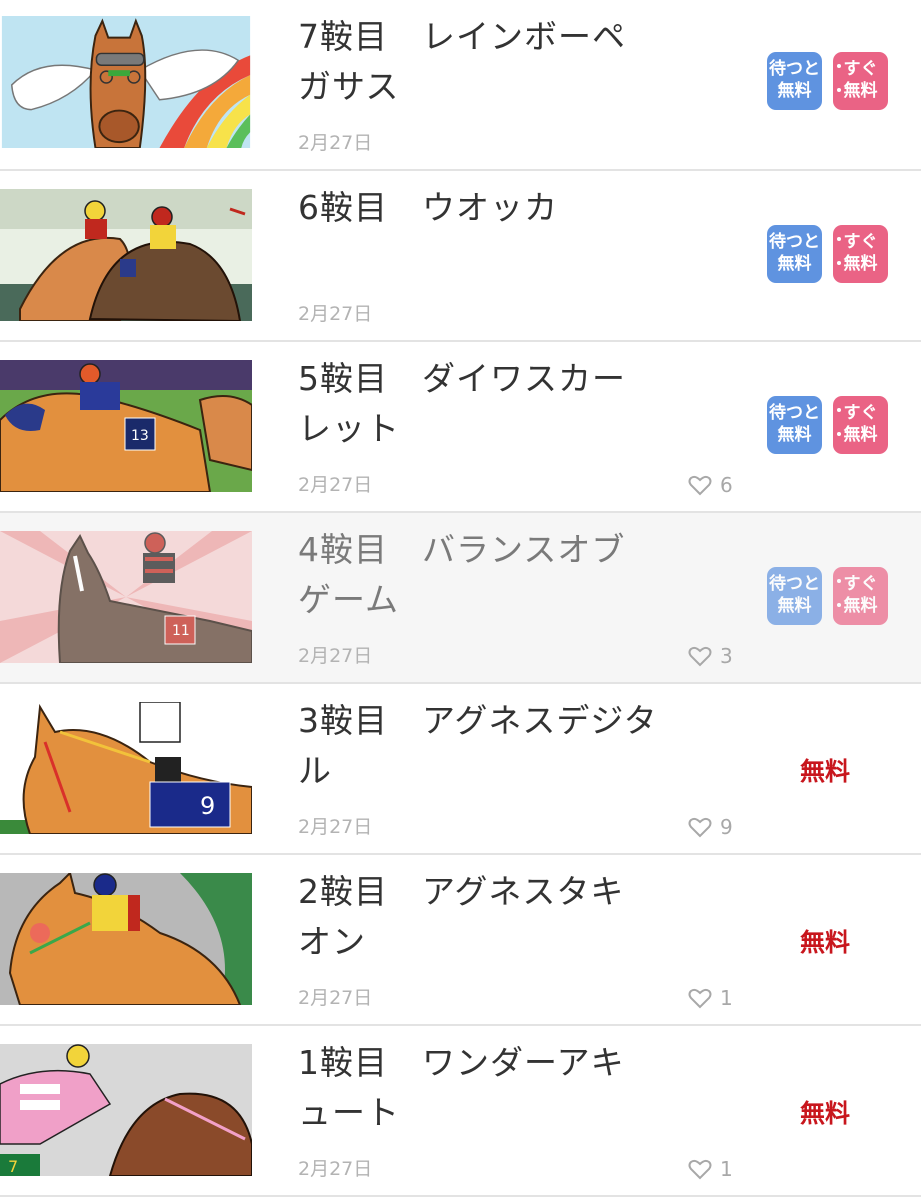  Describe the element at coordinates (460, 256) in the screenshot. I see `episode-row-6: 6鞍目 ウオッカ 2月27日 待つと 無料 すぐ 無料` at that location.